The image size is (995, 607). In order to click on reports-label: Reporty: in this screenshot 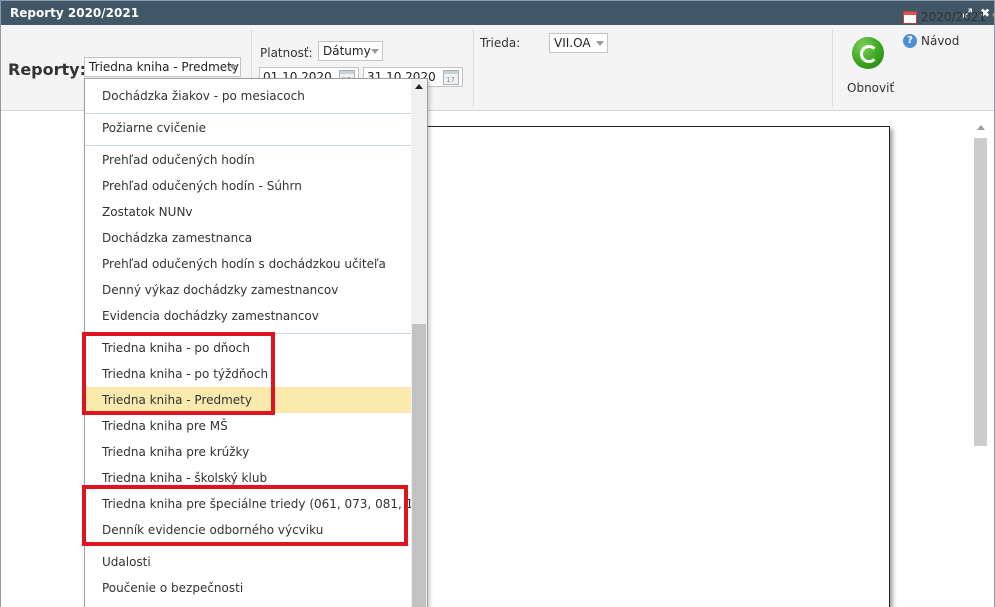, I will do `click(47, 69)`.